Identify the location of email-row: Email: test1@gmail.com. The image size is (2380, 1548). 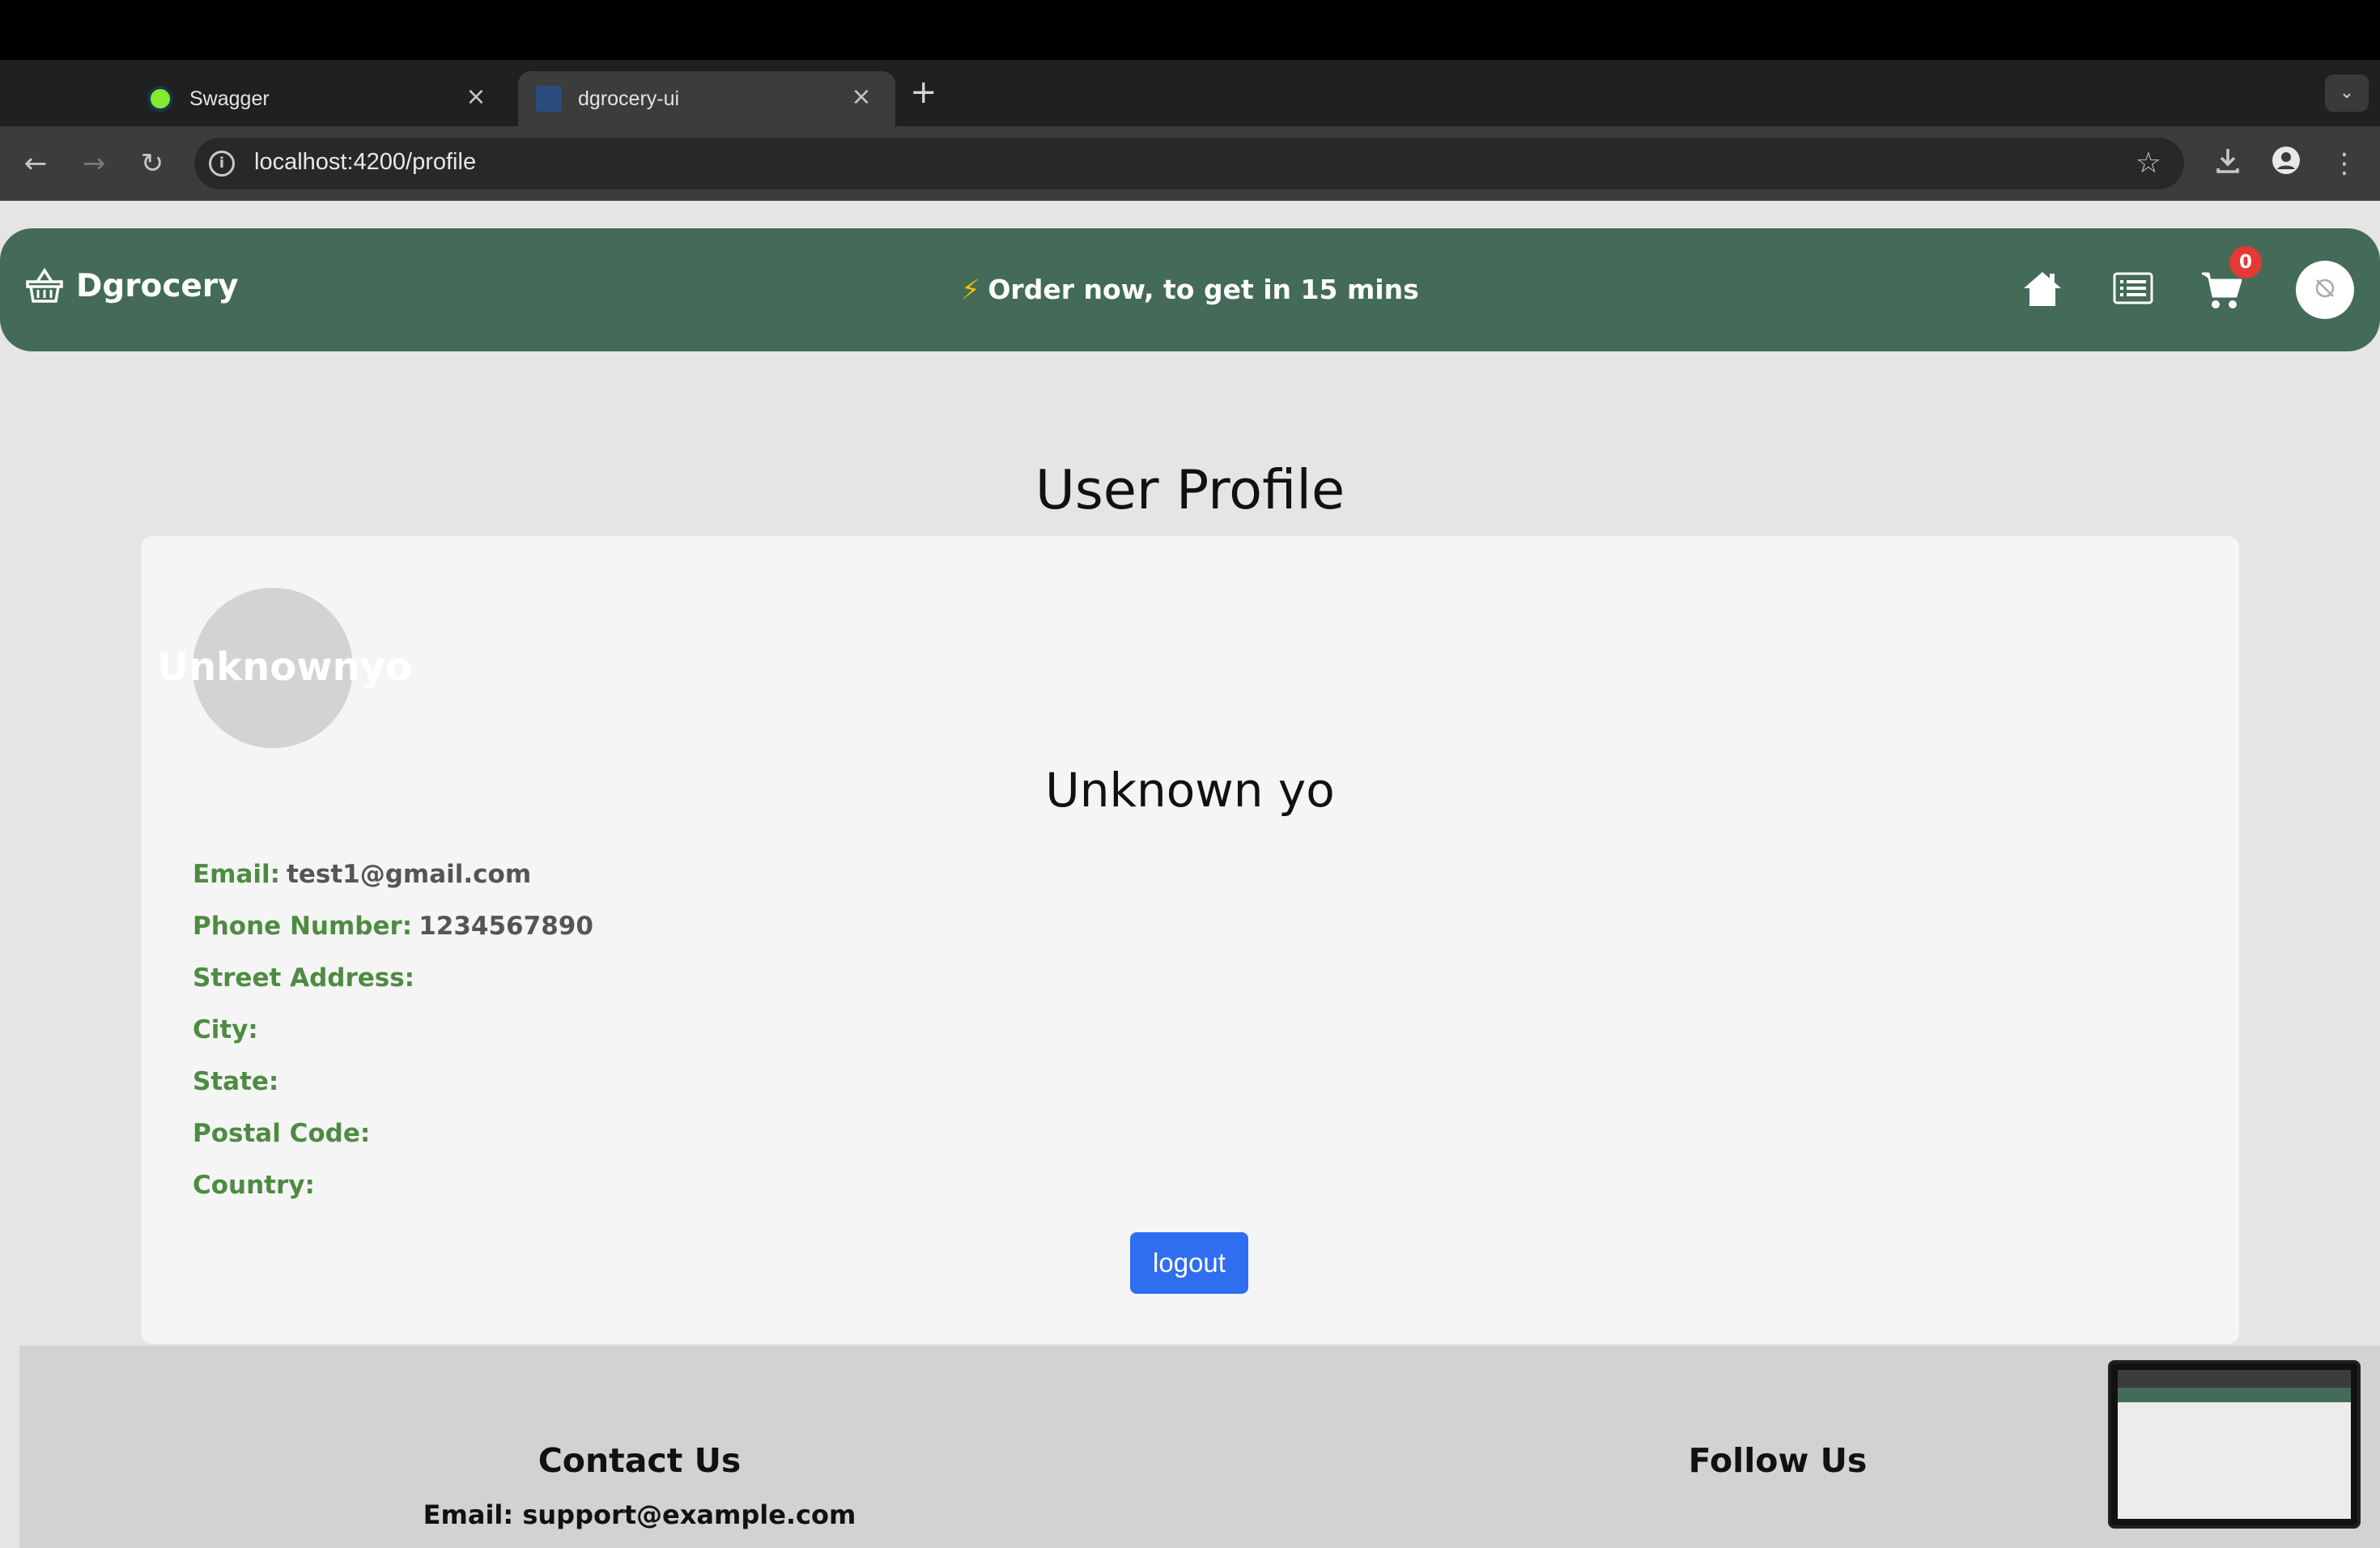
(362, 874).